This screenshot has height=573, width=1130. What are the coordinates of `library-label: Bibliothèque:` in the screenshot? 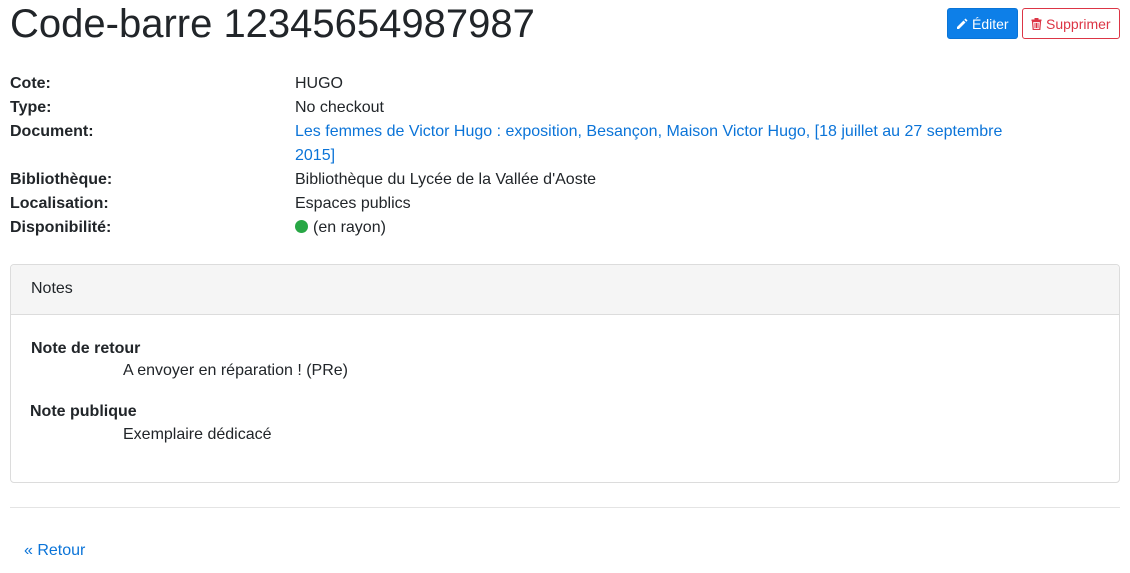 It's located at (61, 179).